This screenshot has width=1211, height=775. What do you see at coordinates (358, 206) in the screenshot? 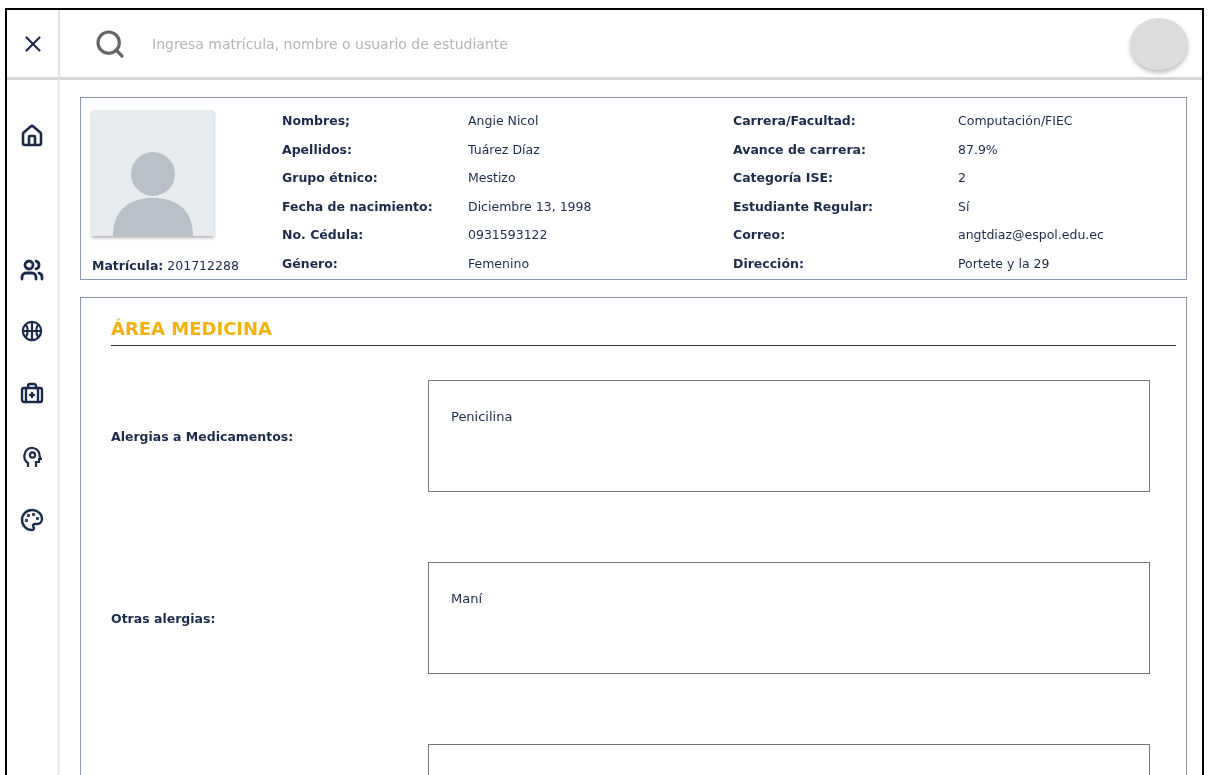
I see `field-label: Fecha de nacimiento:` at bounding box center [358, 206].